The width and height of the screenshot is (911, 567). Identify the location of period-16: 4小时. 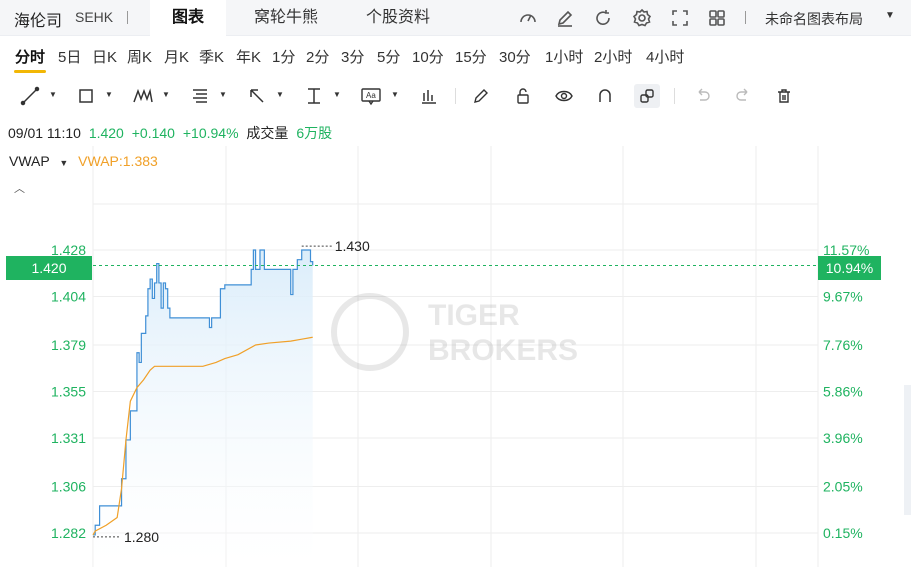
(665, 56).